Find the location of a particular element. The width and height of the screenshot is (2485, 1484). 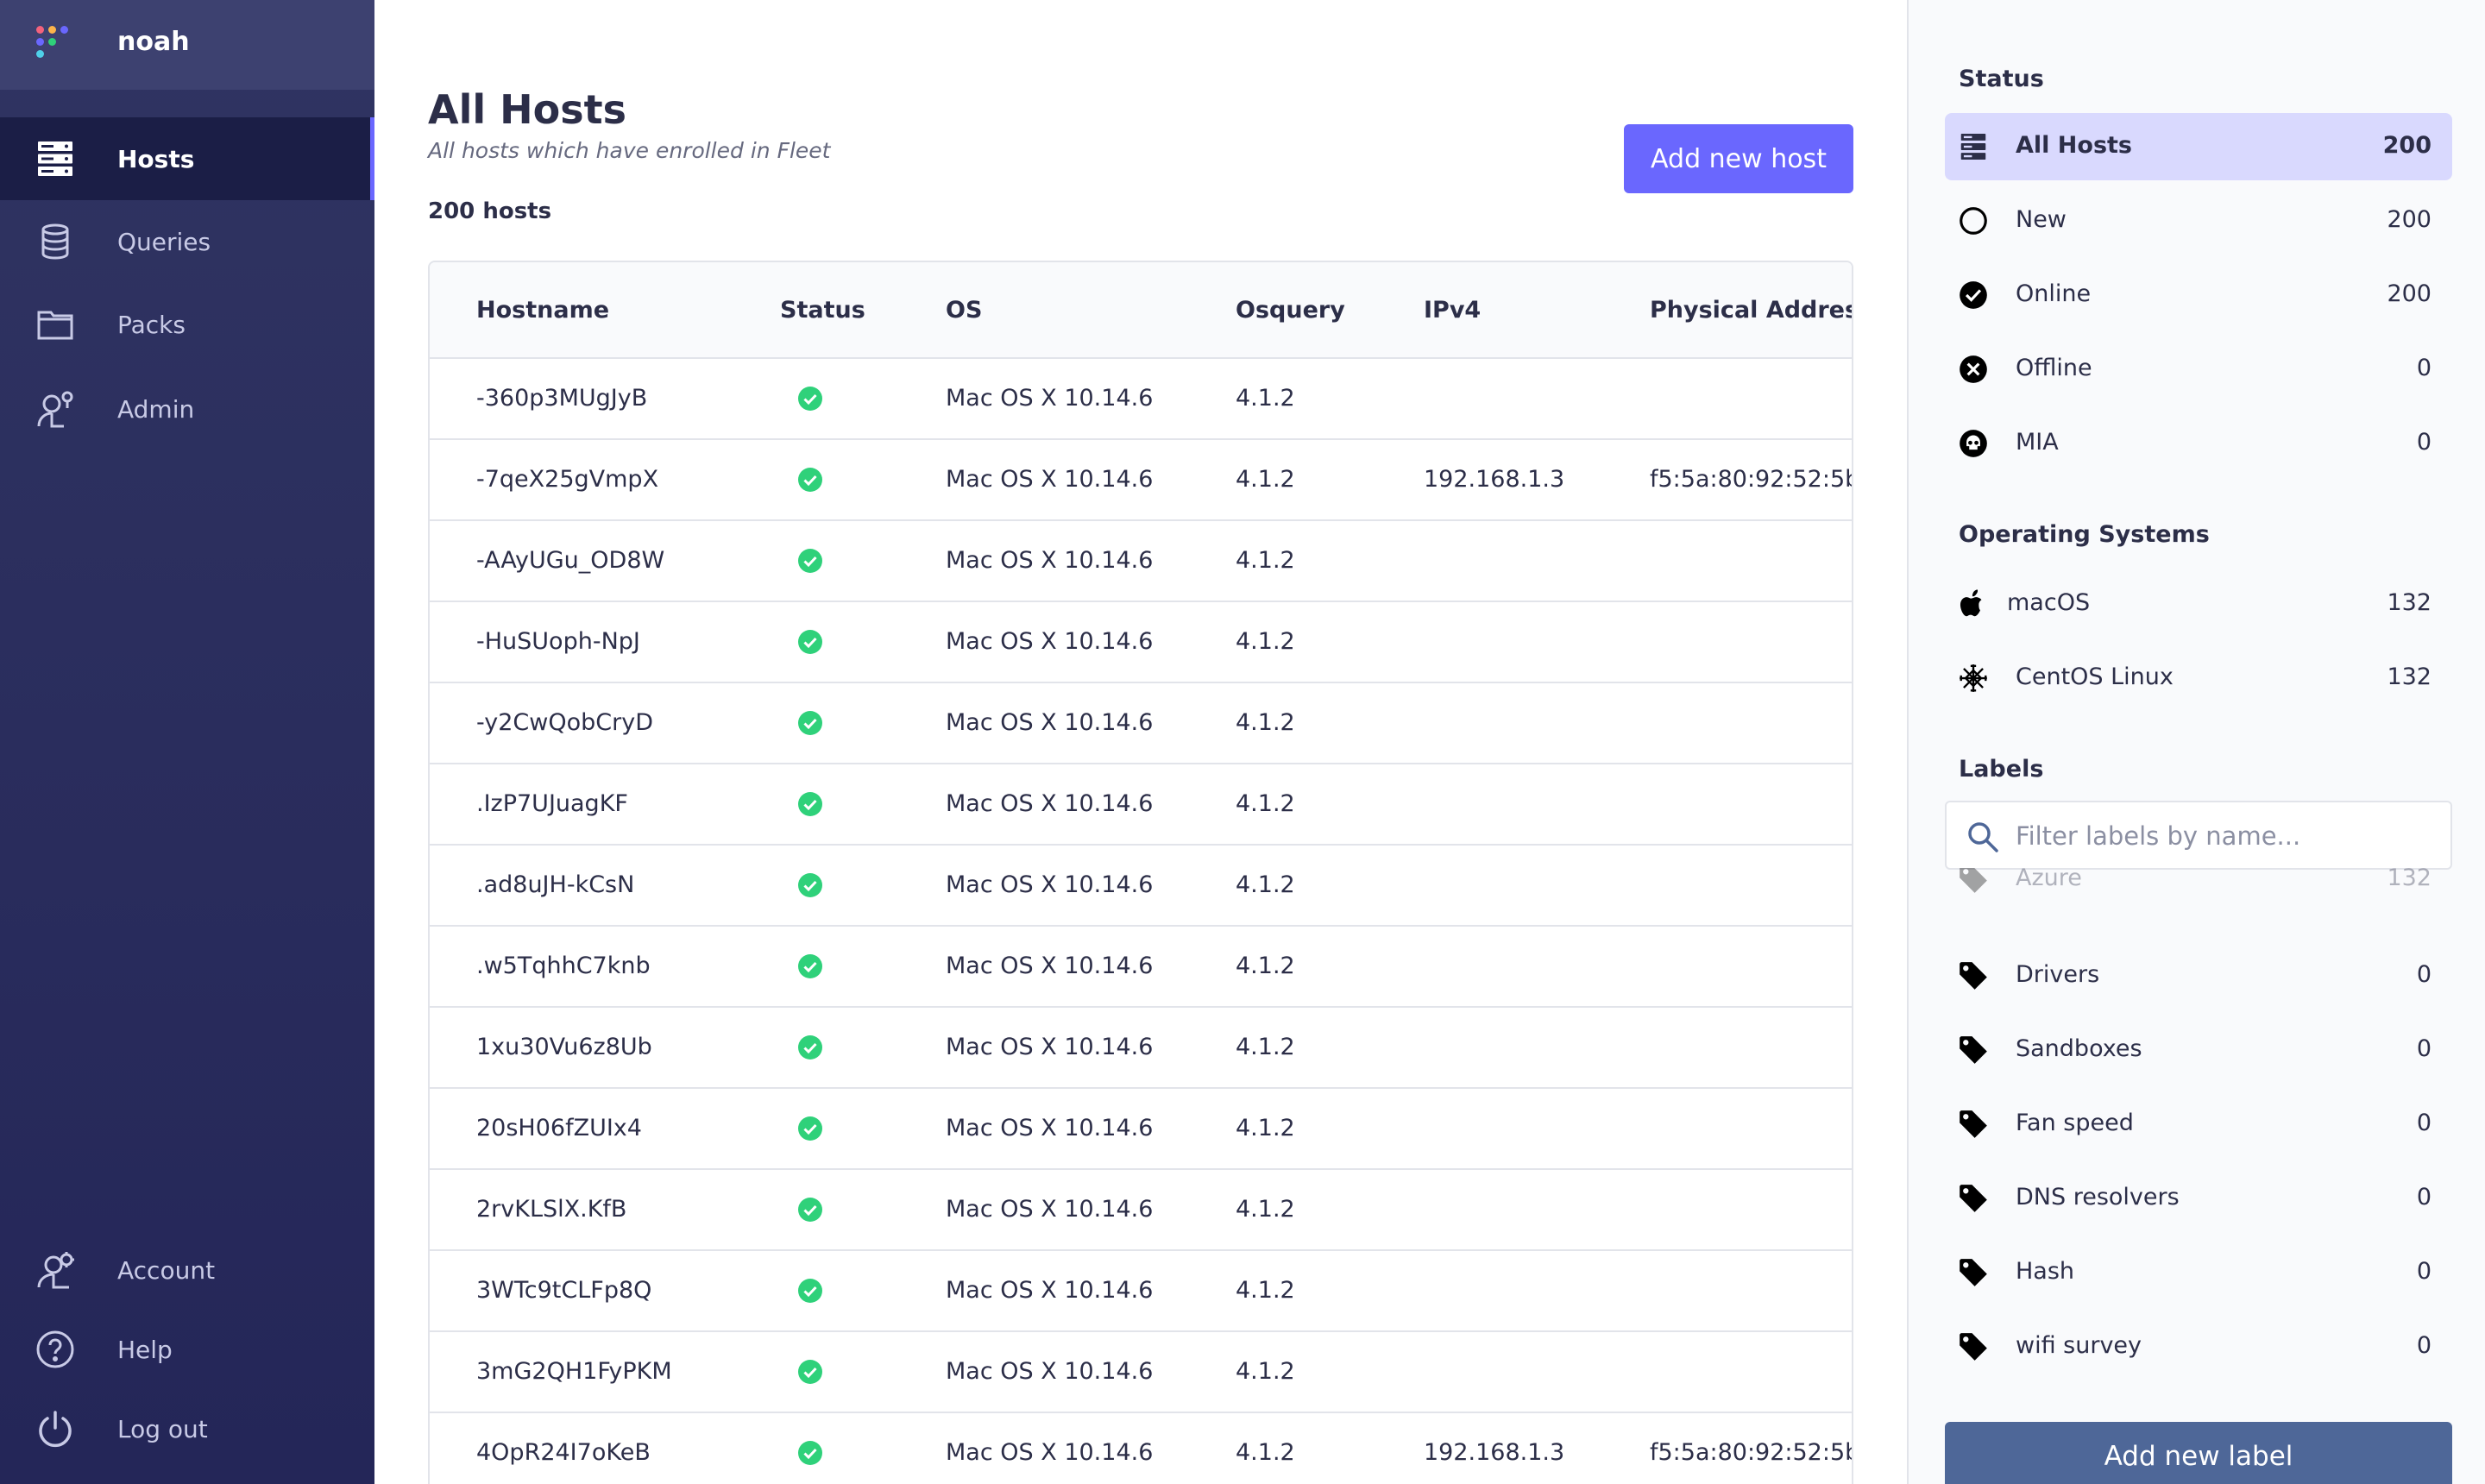

filter-label-azure: Azure 132 is located at coordinates (2198, 887).